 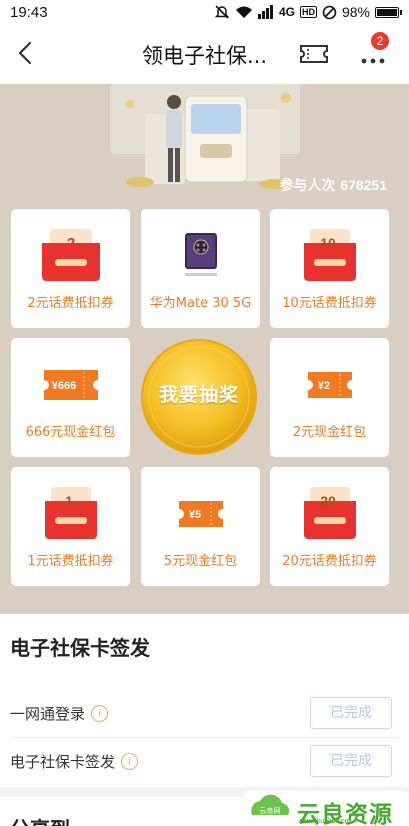 I want to click on watermark-logo-icon: 云良网, so click(x=270, y=804).